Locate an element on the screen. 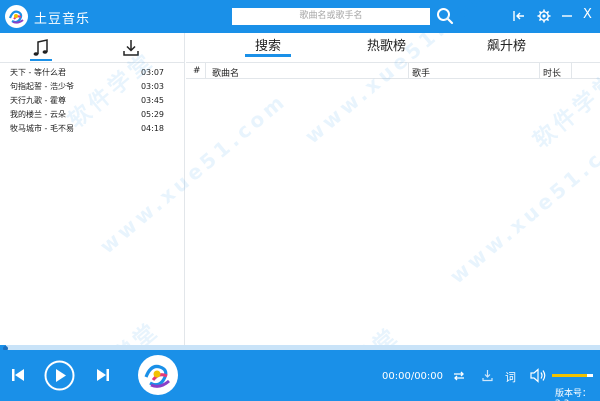 This screenshot has width=600, height=401. settings-gear-icon is located at coordinates (544, 16).